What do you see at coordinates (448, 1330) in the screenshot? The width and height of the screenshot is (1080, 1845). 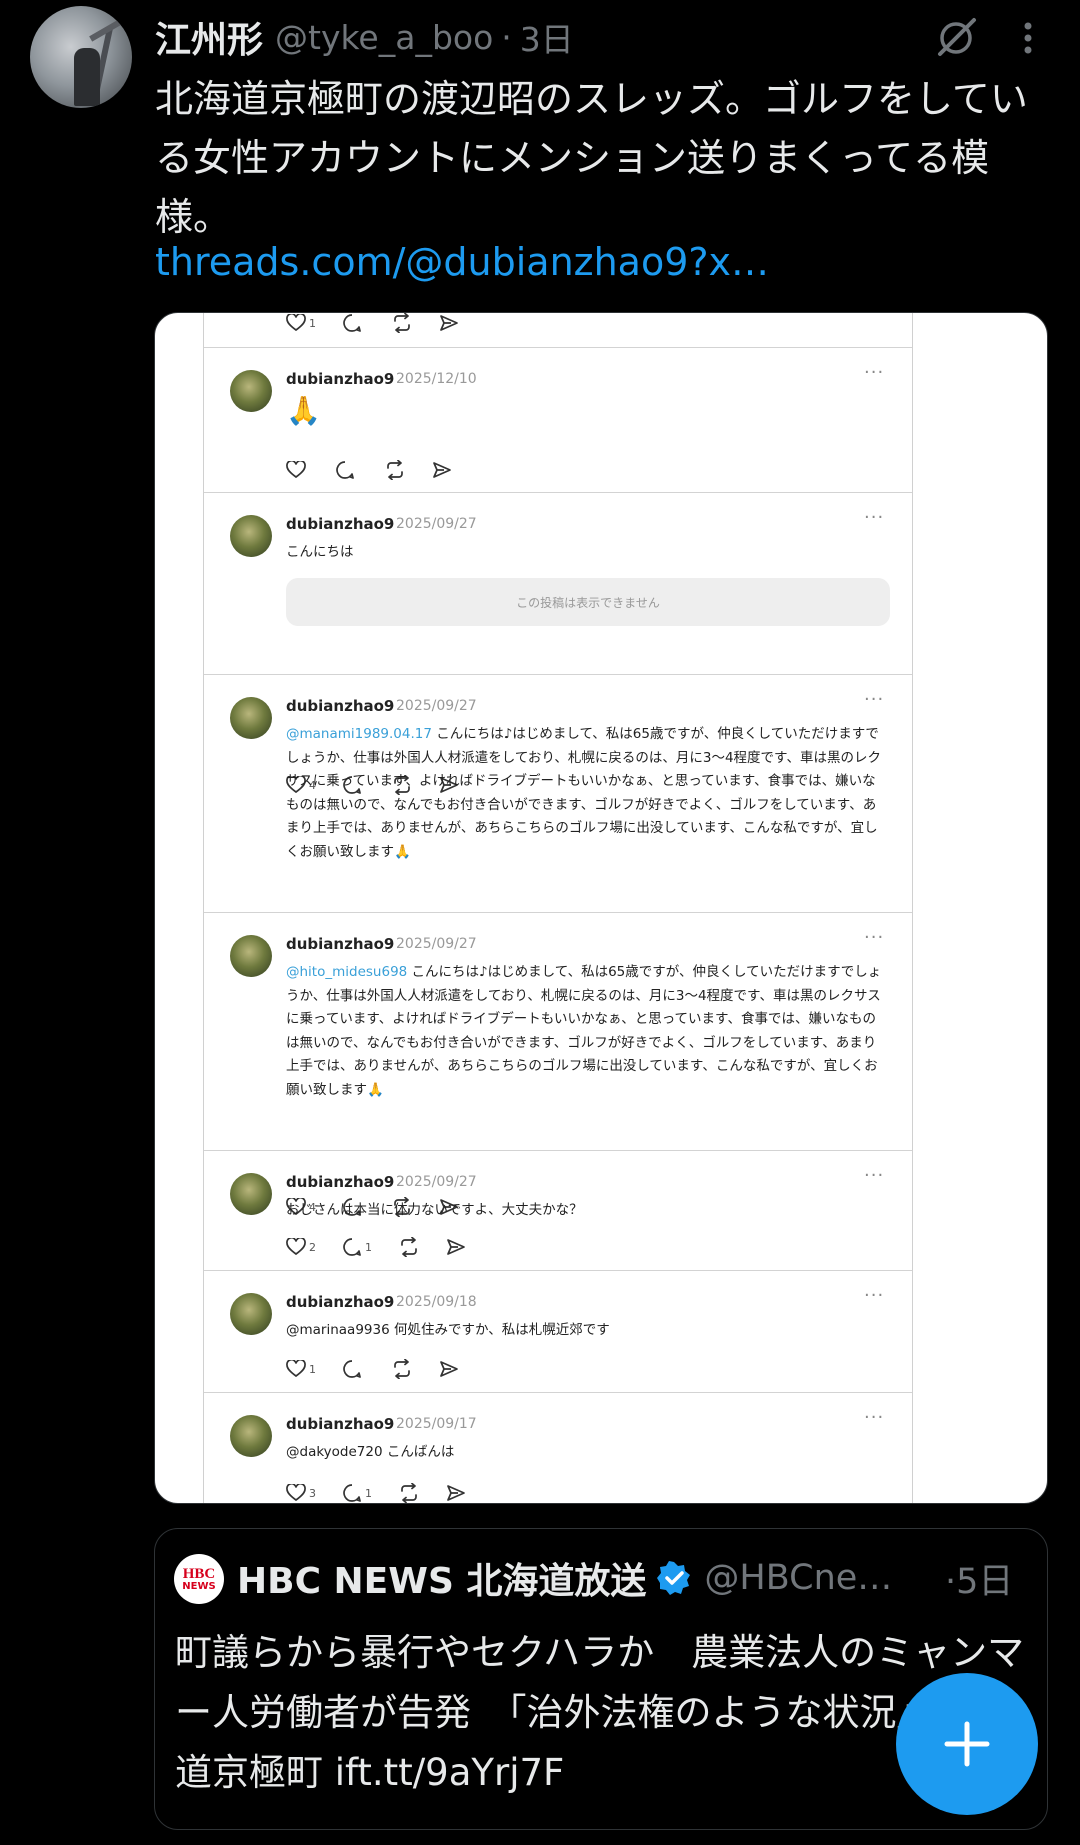 I see `post-text: @marinaa9936 何処住みですか、私は札幌近郊です` at bounding box center [448, 1330].